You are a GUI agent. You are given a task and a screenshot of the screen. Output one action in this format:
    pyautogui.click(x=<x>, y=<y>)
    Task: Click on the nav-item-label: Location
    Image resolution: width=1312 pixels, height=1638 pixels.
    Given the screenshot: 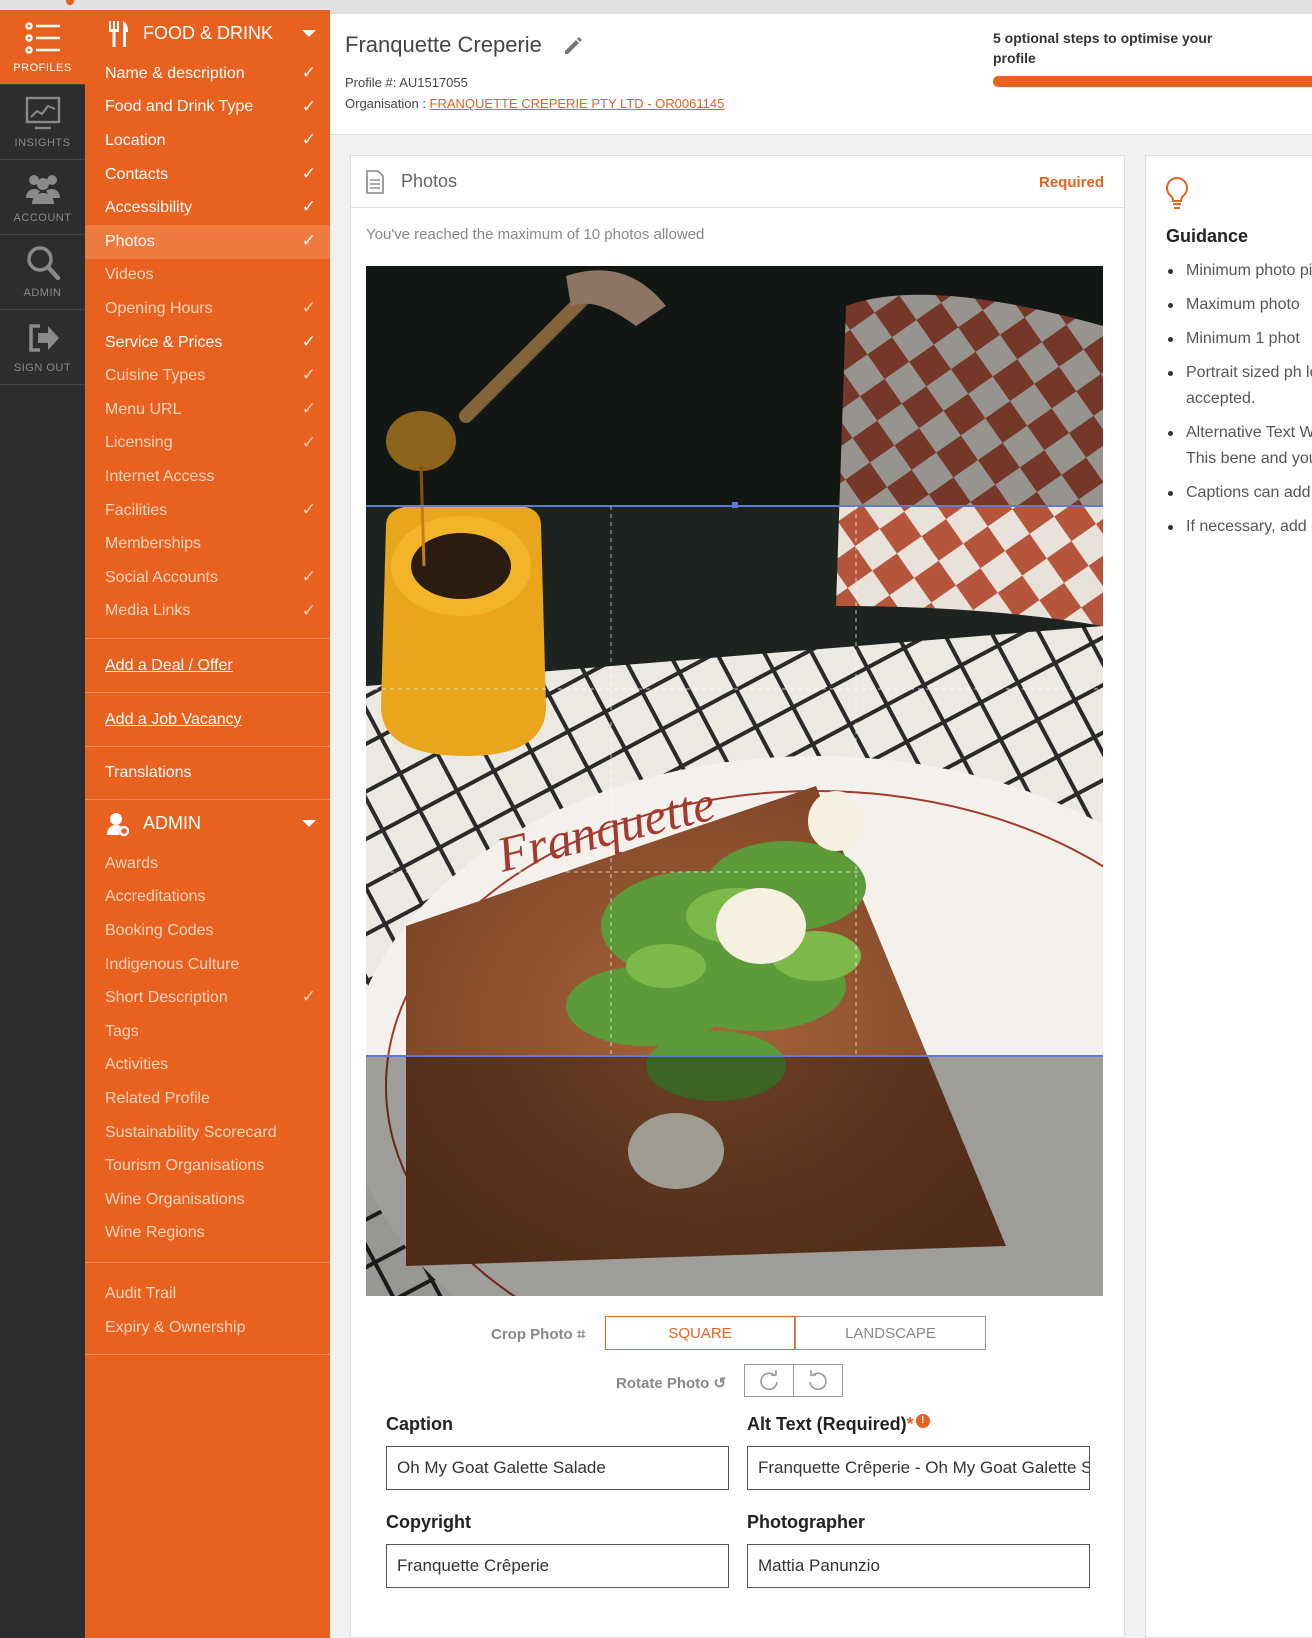 What is the action you would take?
    pyautogui.click(x=135, y=140)
    